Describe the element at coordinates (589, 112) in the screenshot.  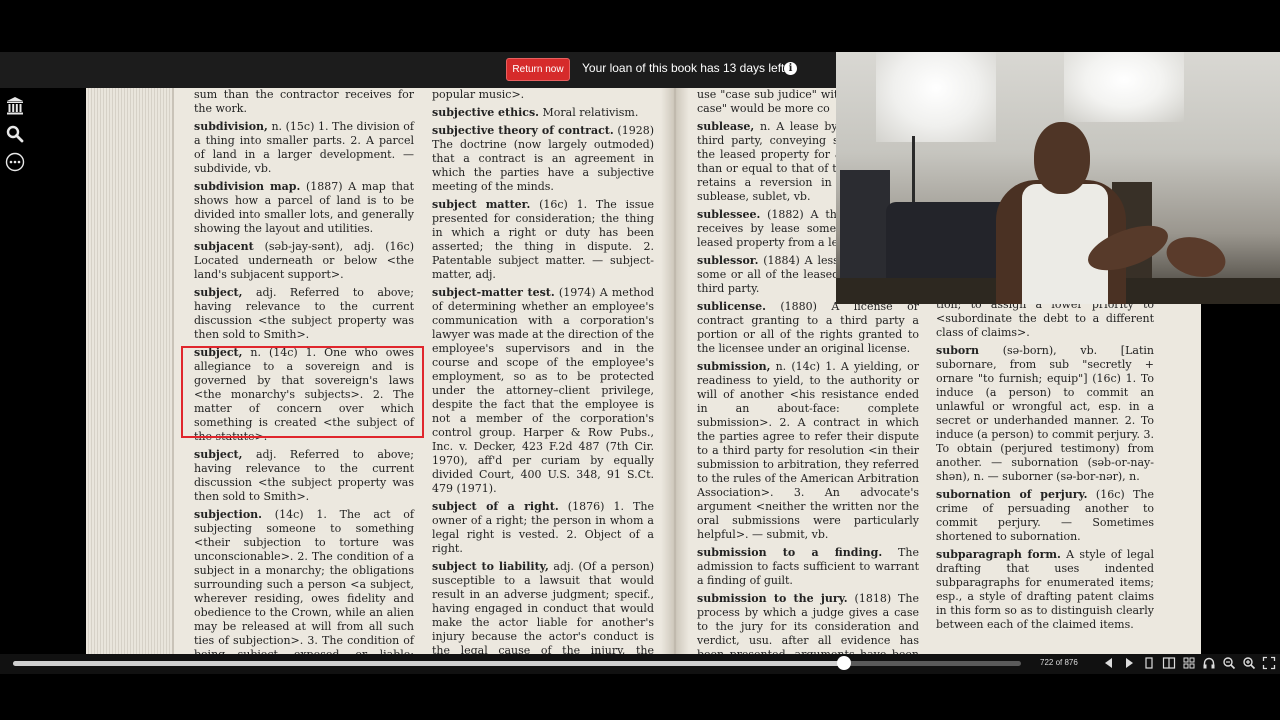
I see `entry-text: Moral relativism.` at that location.